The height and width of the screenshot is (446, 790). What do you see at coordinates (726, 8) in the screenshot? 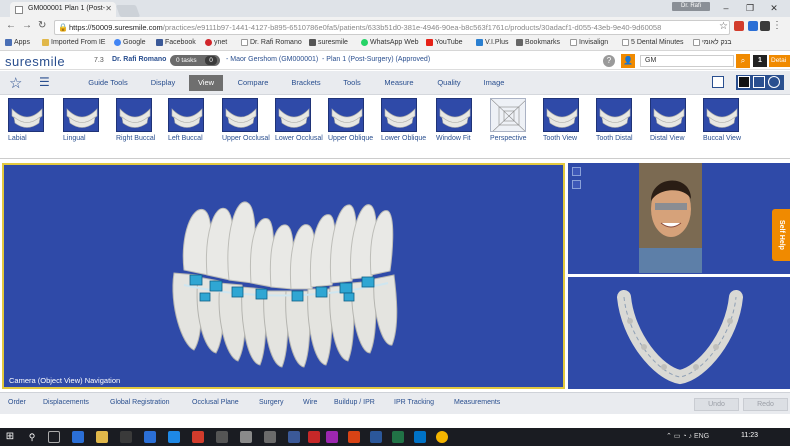
I see `minimize-icon: –` at bounding box center [726, 8].